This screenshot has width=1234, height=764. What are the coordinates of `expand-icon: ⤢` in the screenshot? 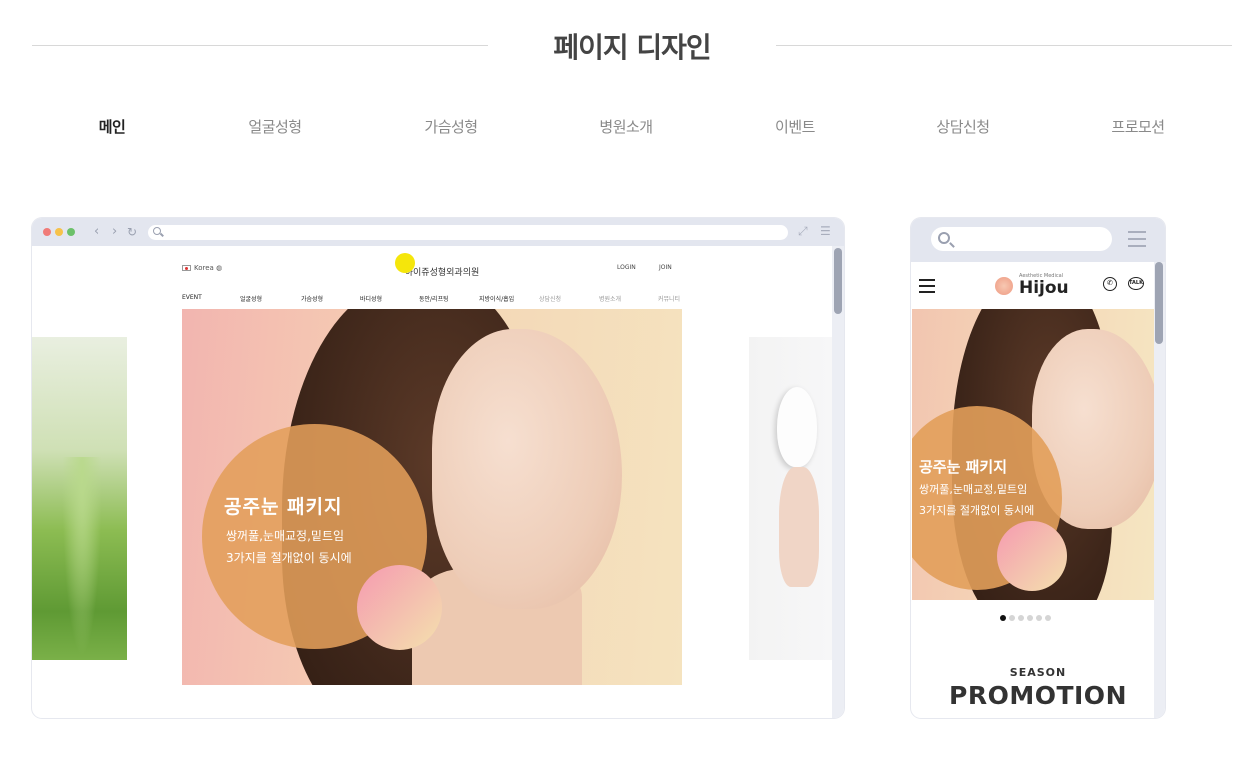 It's located at (803, 231).